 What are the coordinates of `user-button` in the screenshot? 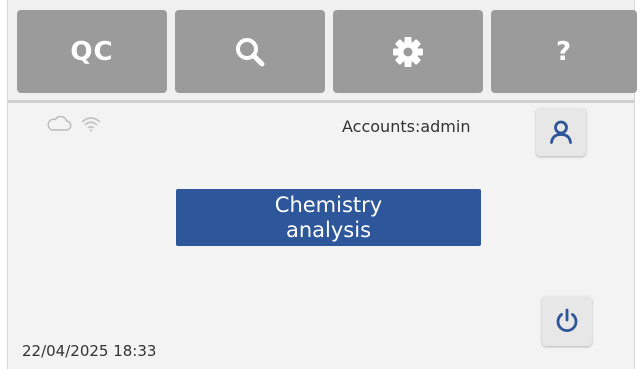 It's located at (561, 132).